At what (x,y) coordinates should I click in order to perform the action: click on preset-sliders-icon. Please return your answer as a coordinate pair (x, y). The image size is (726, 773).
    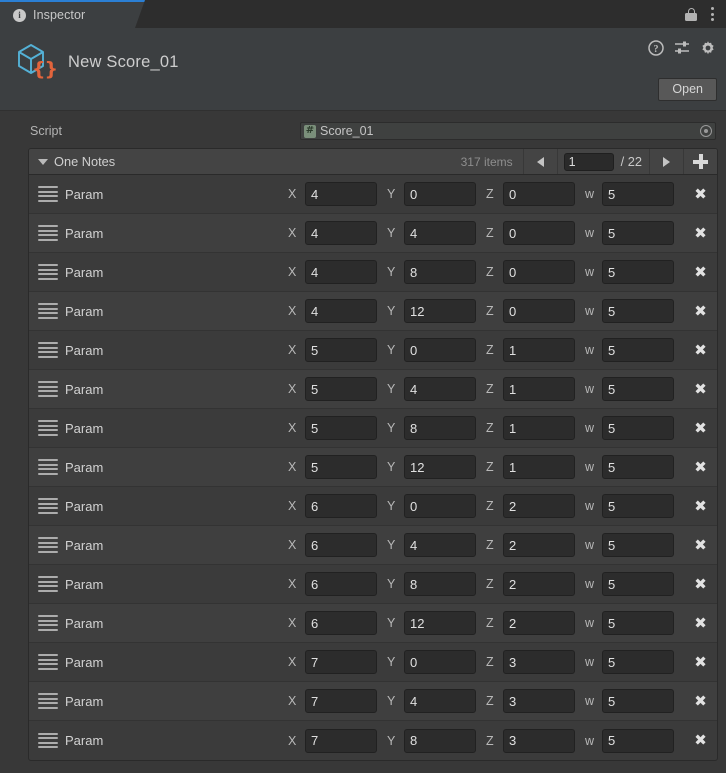
    Looking at the image, I should click on (682, 48).